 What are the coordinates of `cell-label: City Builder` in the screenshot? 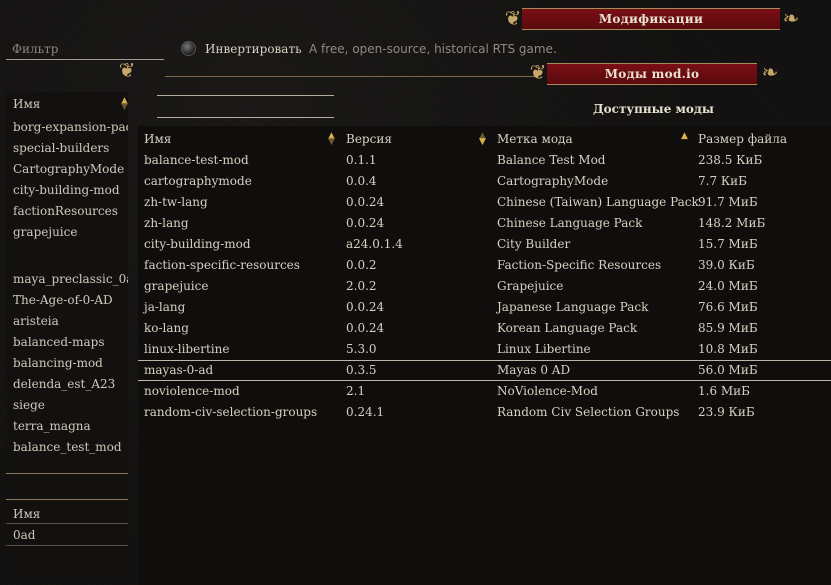 It's located at (534, 244).